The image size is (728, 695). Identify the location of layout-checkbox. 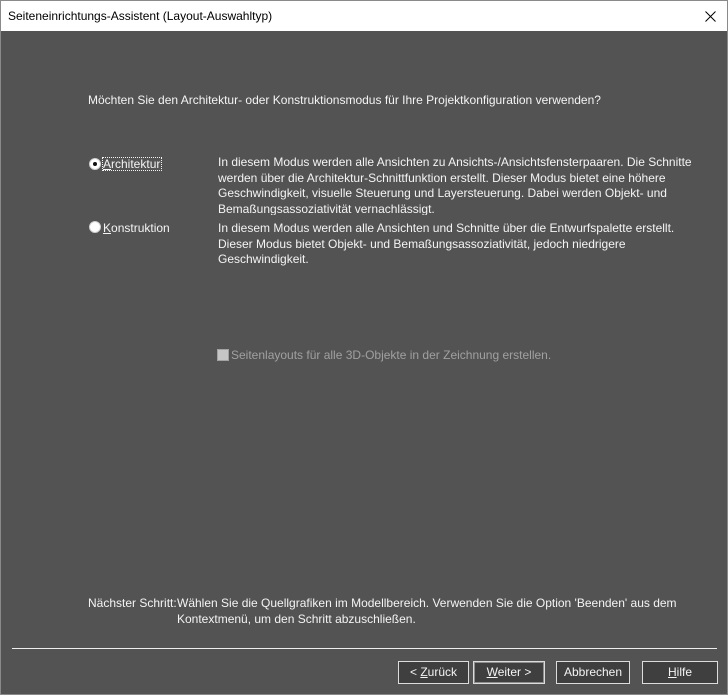
(223, 355).